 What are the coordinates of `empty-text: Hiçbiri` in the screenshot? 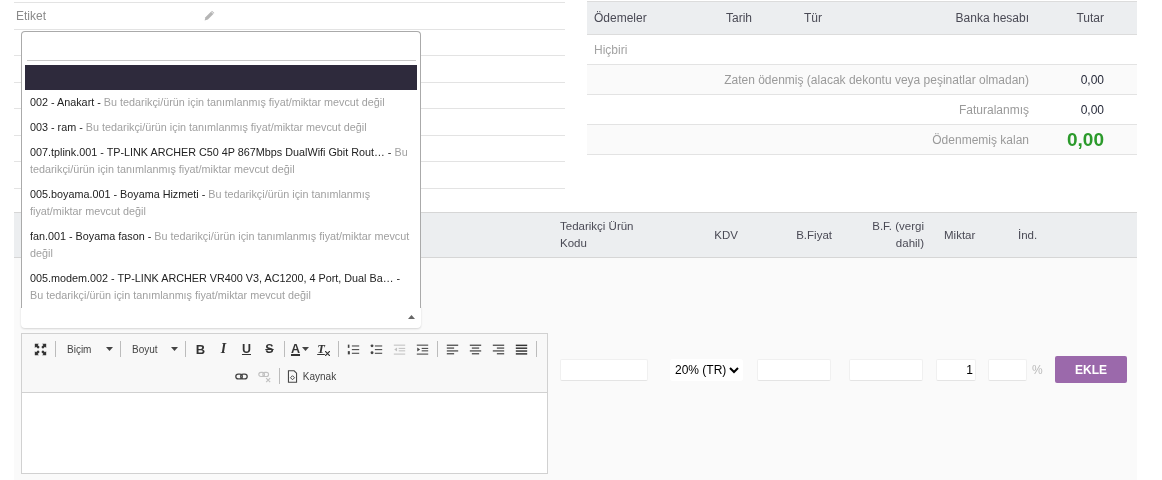 It's located at (611, 49).